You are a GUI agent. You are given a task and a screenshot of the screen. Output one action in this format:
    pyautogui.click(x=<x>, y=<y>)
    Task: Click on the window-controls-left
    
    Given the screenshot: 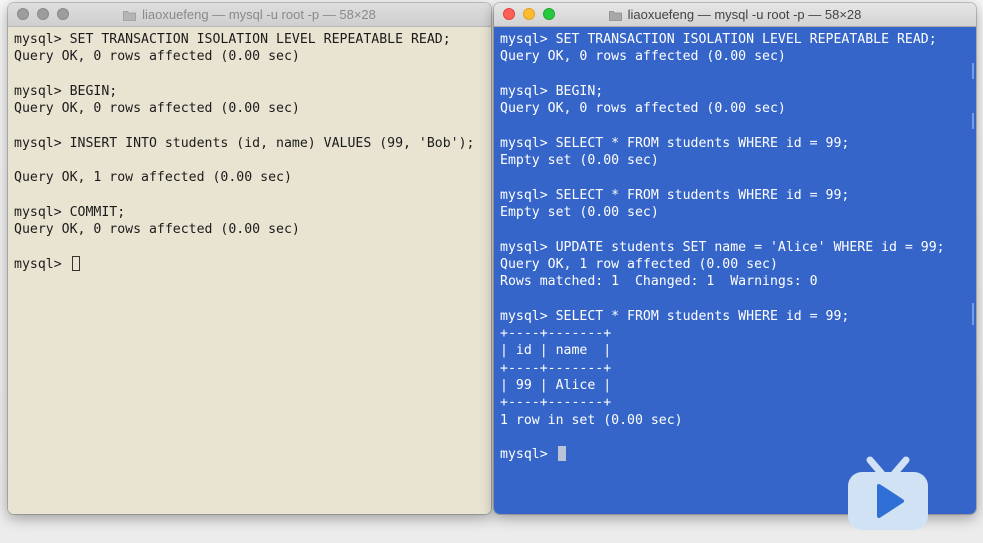 What is the action you would take?
    pyautogui.click(x=43, y=14)
    